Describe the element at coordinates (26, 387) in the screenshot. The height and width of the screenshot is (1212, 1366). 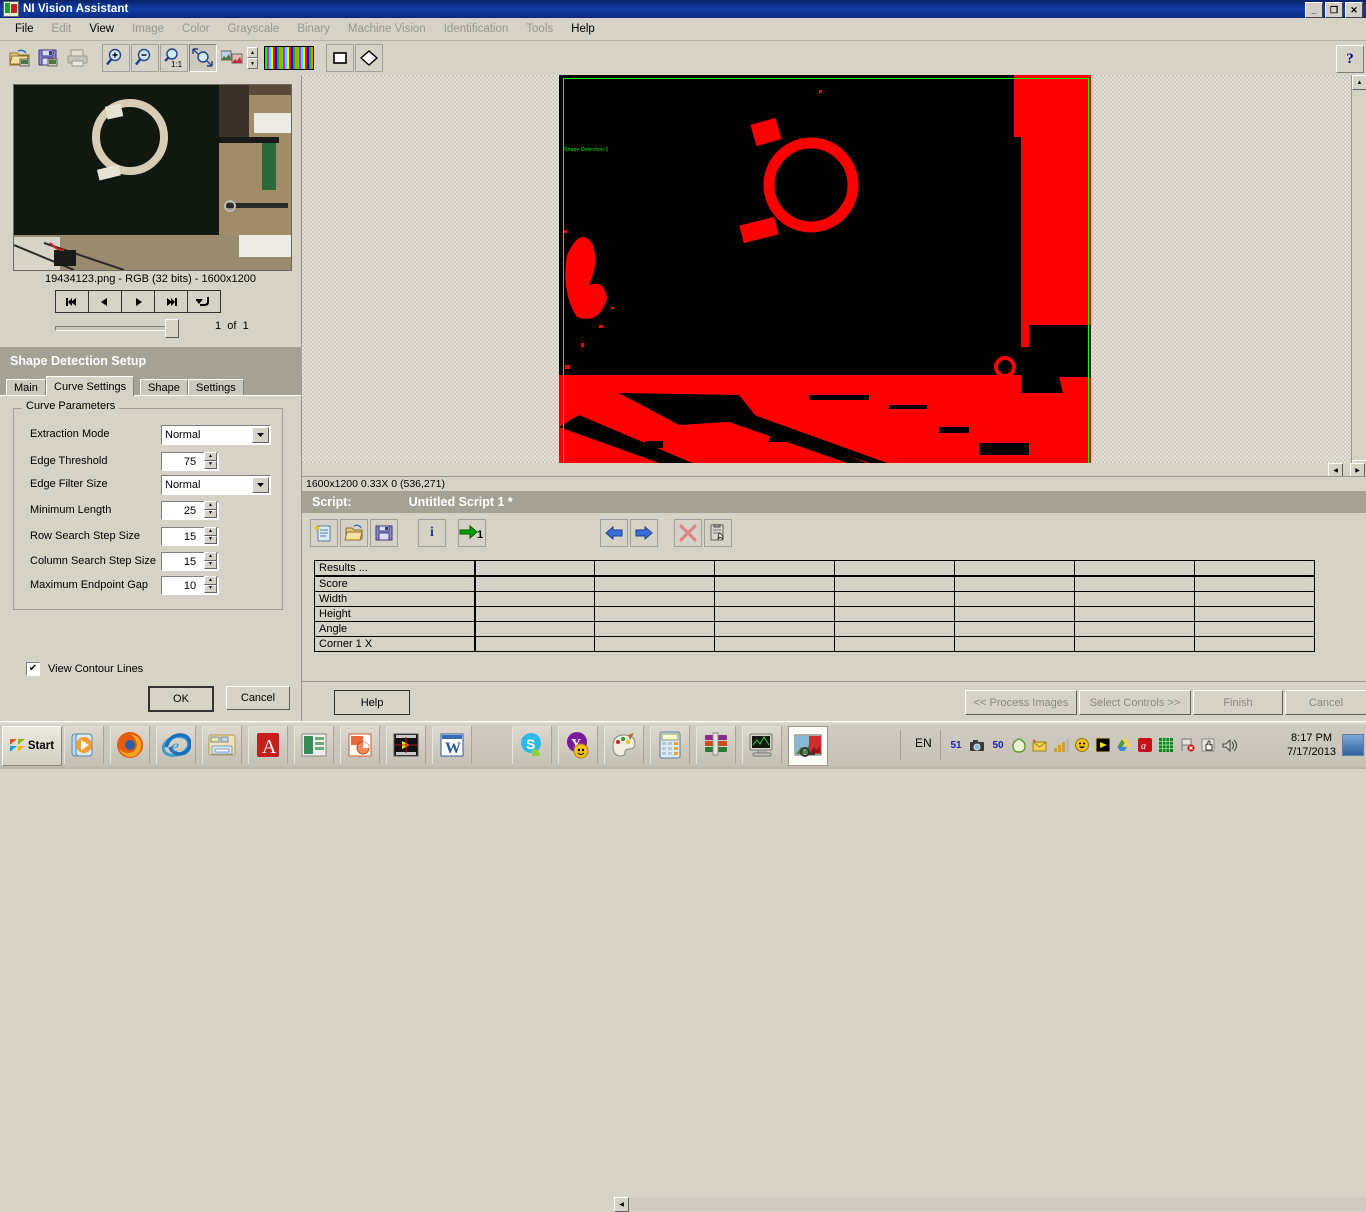
I see `tab-main: Main` at that location.